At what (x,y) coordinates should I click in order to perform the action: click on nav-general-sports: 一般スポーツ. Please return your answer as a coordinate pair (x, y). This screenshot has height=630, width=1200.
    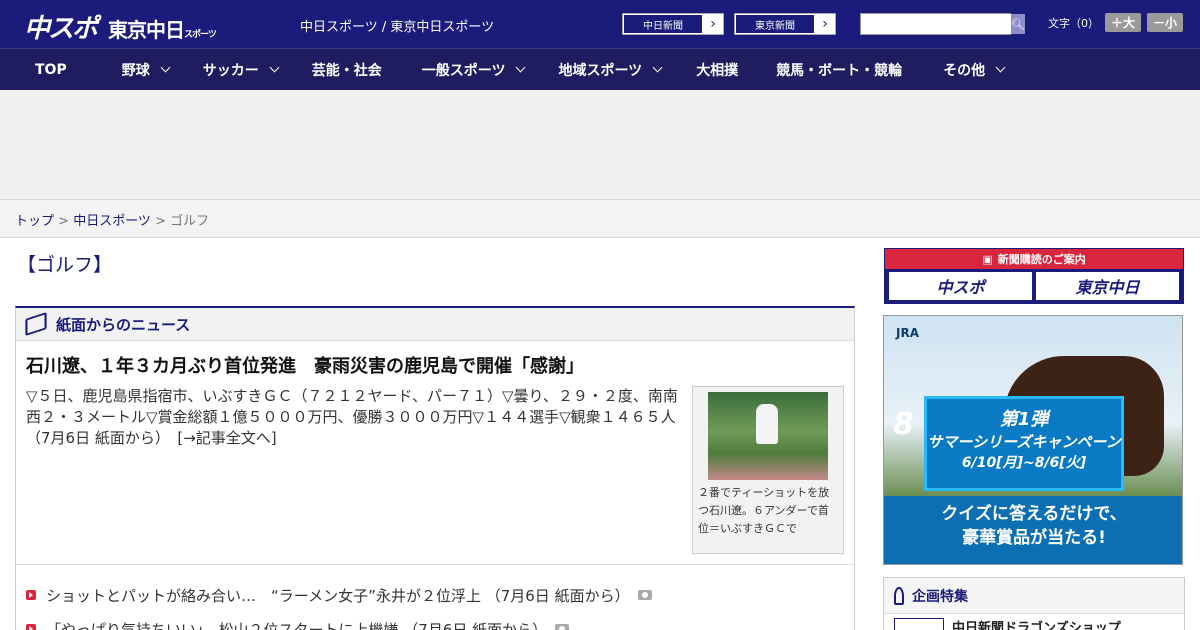
    Looking at the image, I should click on (474, 70).